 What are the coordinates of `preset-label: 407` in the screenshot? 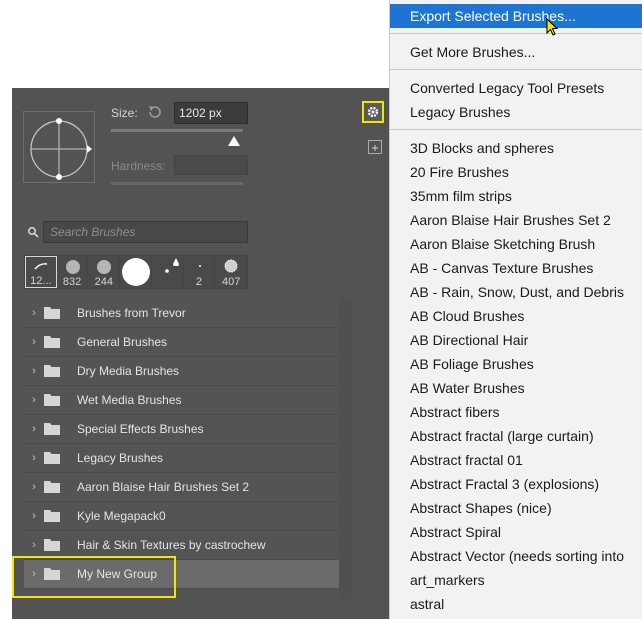 It's located at (231, 282).